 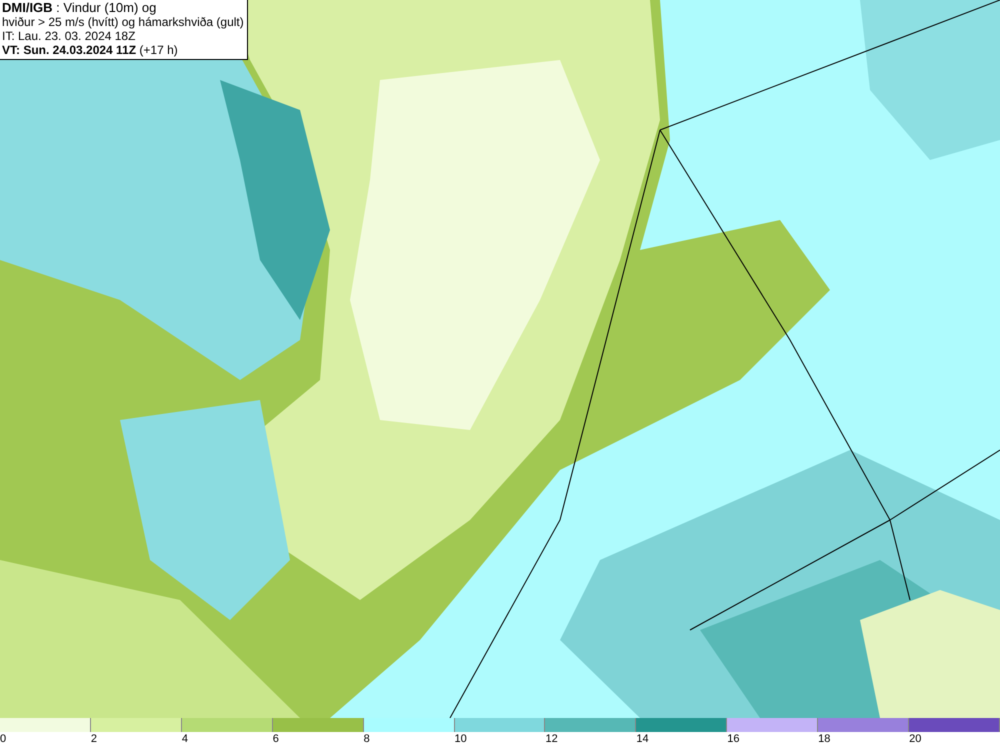 What do you see at coordinates (94, 739) in the screenshot?
I see `legend-tick-label: 2` at bounding box center [94, 739].